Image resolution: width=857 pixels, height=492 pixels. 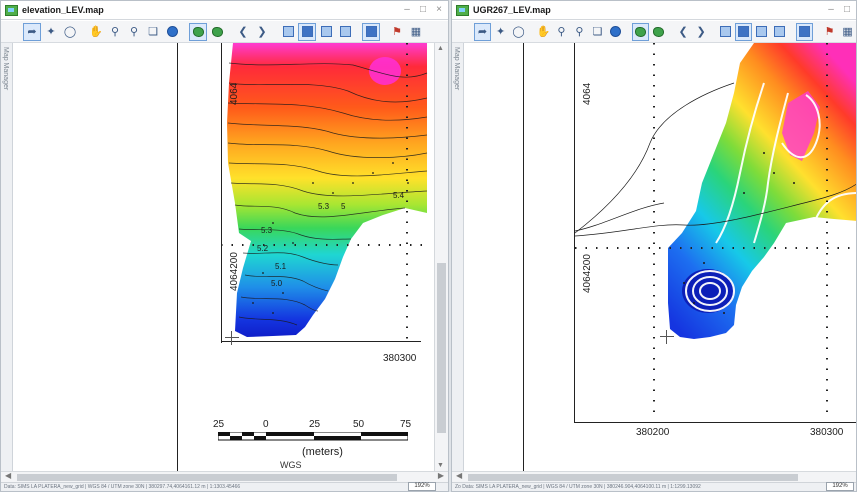 What do you see at coordinates (63, 10) in the screenshot?
I see `window-title: elevation_LEV.map` at bounding box center [63, 10].